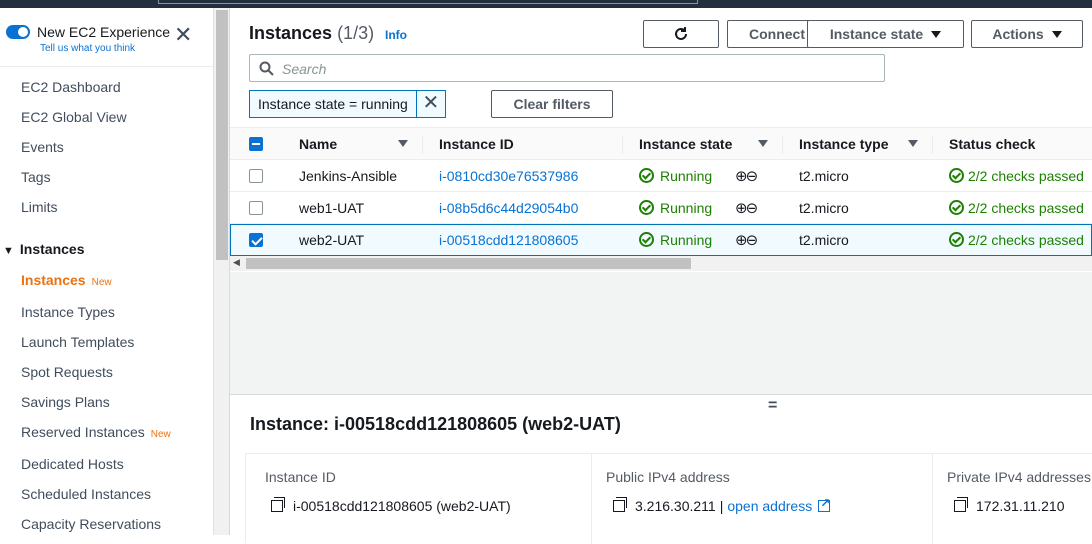 The height and width of the screenshot is (544, 1092). What do you see at coordinates (96, 432) in the screenshot?
I see `sidebar-item-reserved-instances: Reserved Instances New` at bounding box center [96, 432].